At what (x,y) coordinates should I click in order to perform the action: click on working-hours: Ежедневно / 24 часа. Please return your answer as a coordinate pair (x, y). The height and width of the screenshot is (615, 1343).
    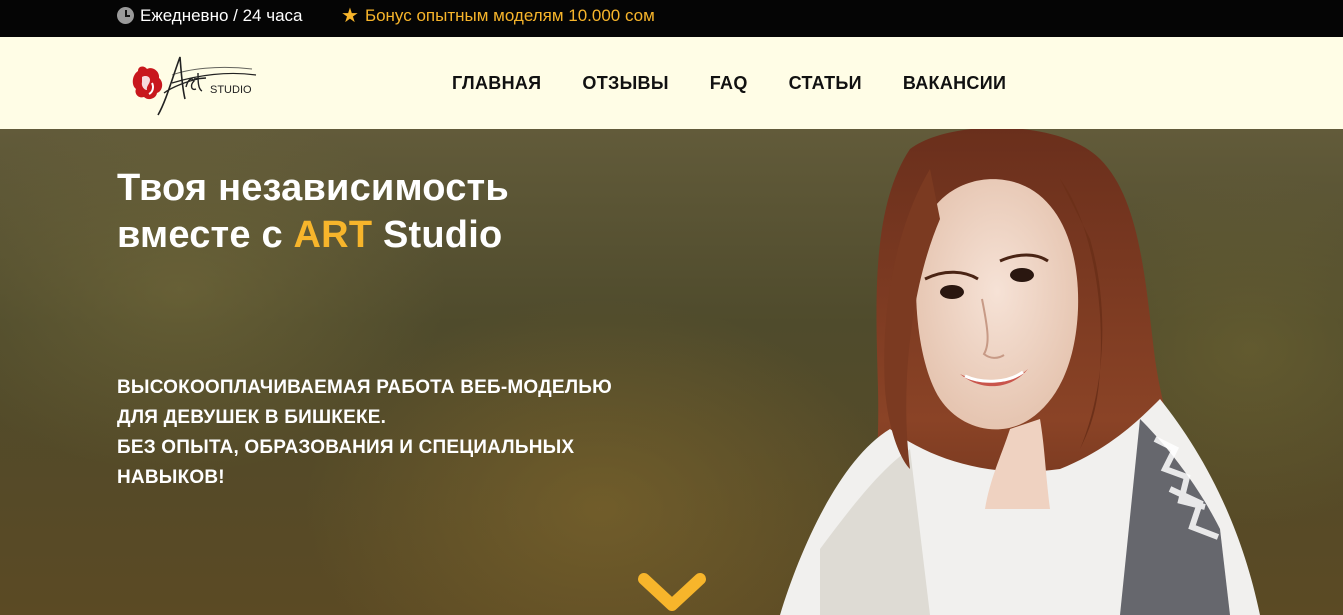
    Looking at the image, I should click on (210, 15).